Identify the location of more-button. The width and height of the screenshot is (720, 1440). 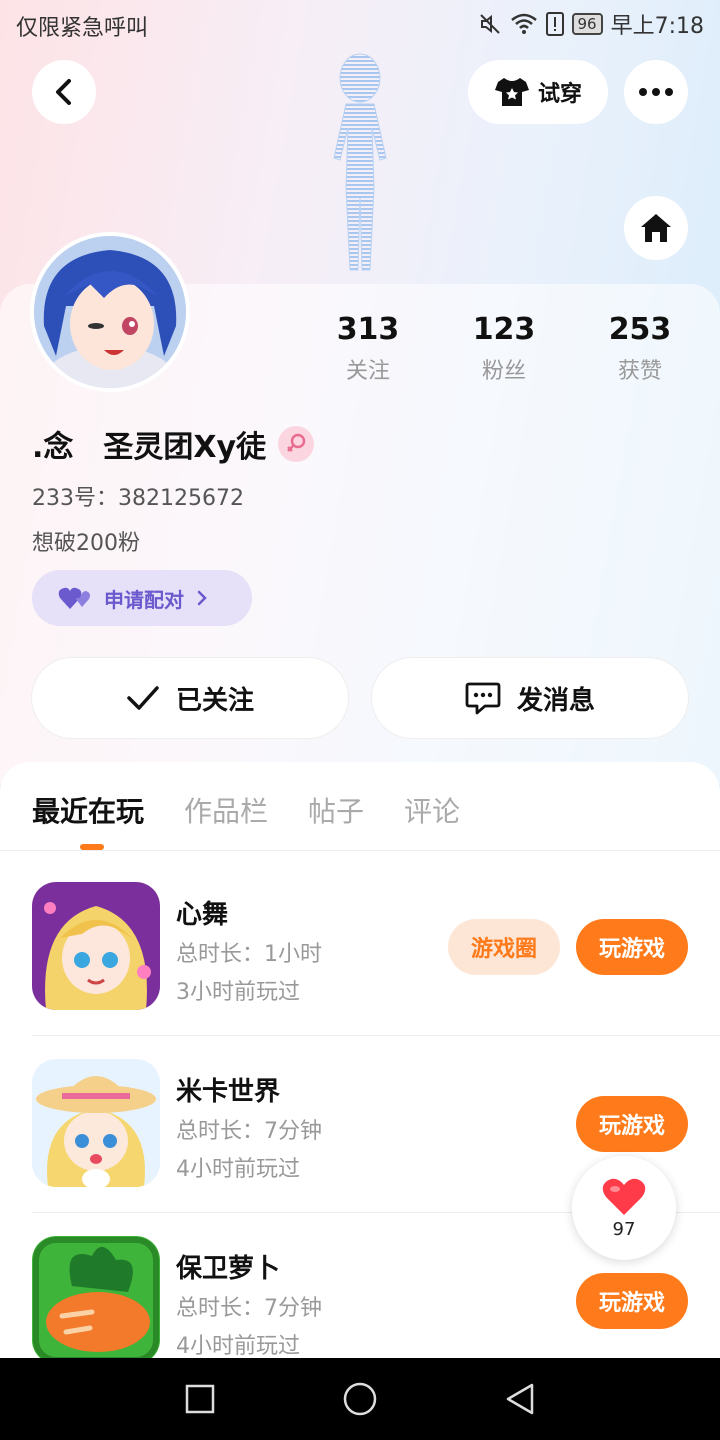
(656, 92).